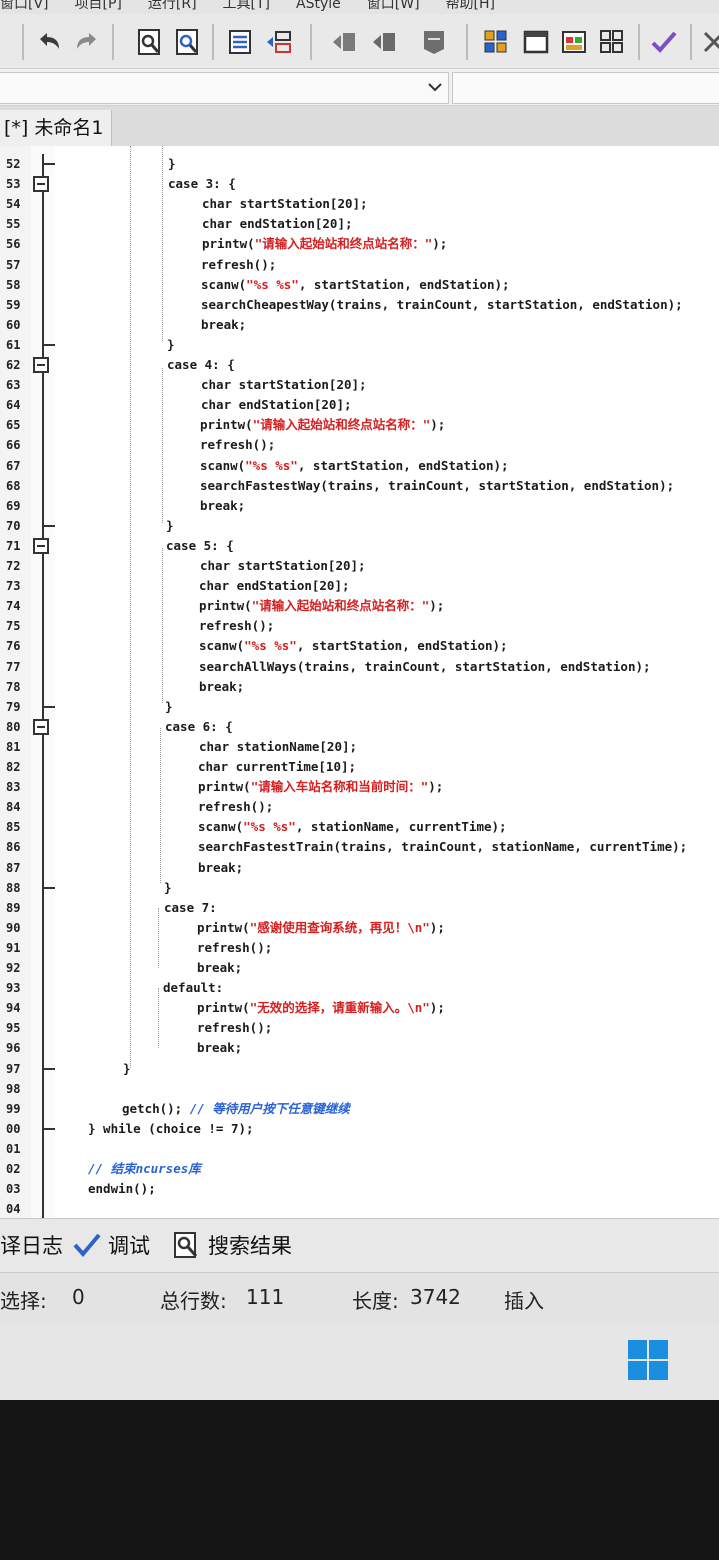  Describe the element at coordinates (708, 42) in the screenshot. I see `close-tool-button` at that location.